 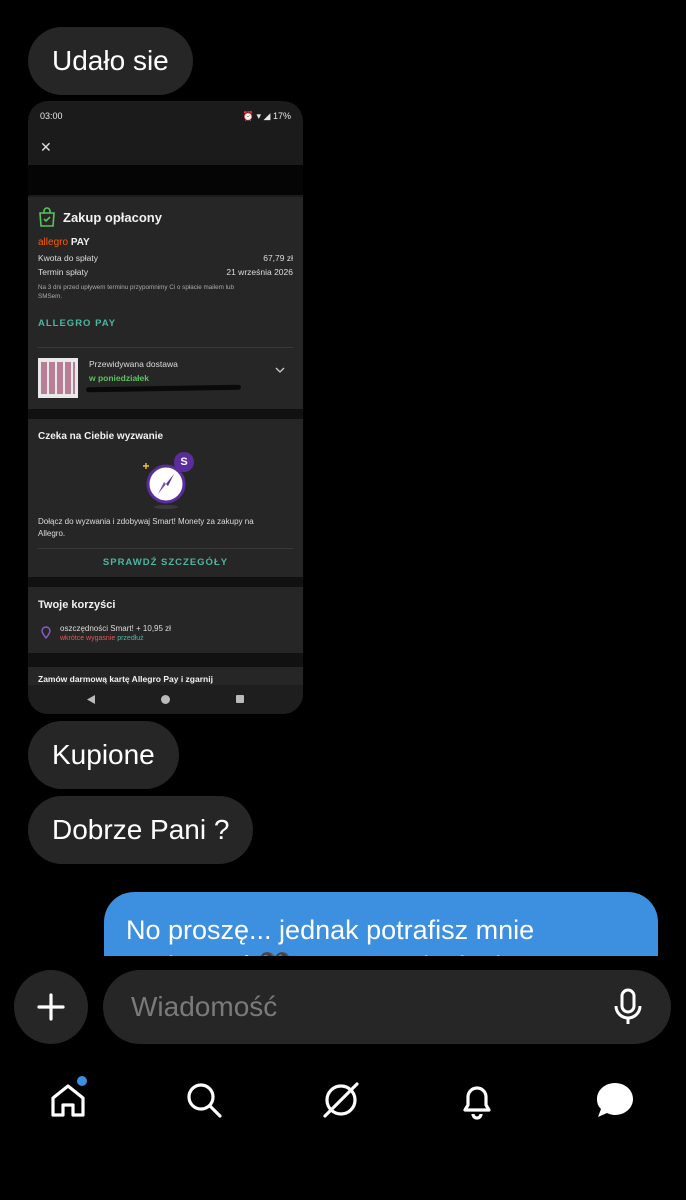 What do you see at coordinates (184, 462) in the screenshot?
I see `smart-badge: S` at bounding box center [184, 462].